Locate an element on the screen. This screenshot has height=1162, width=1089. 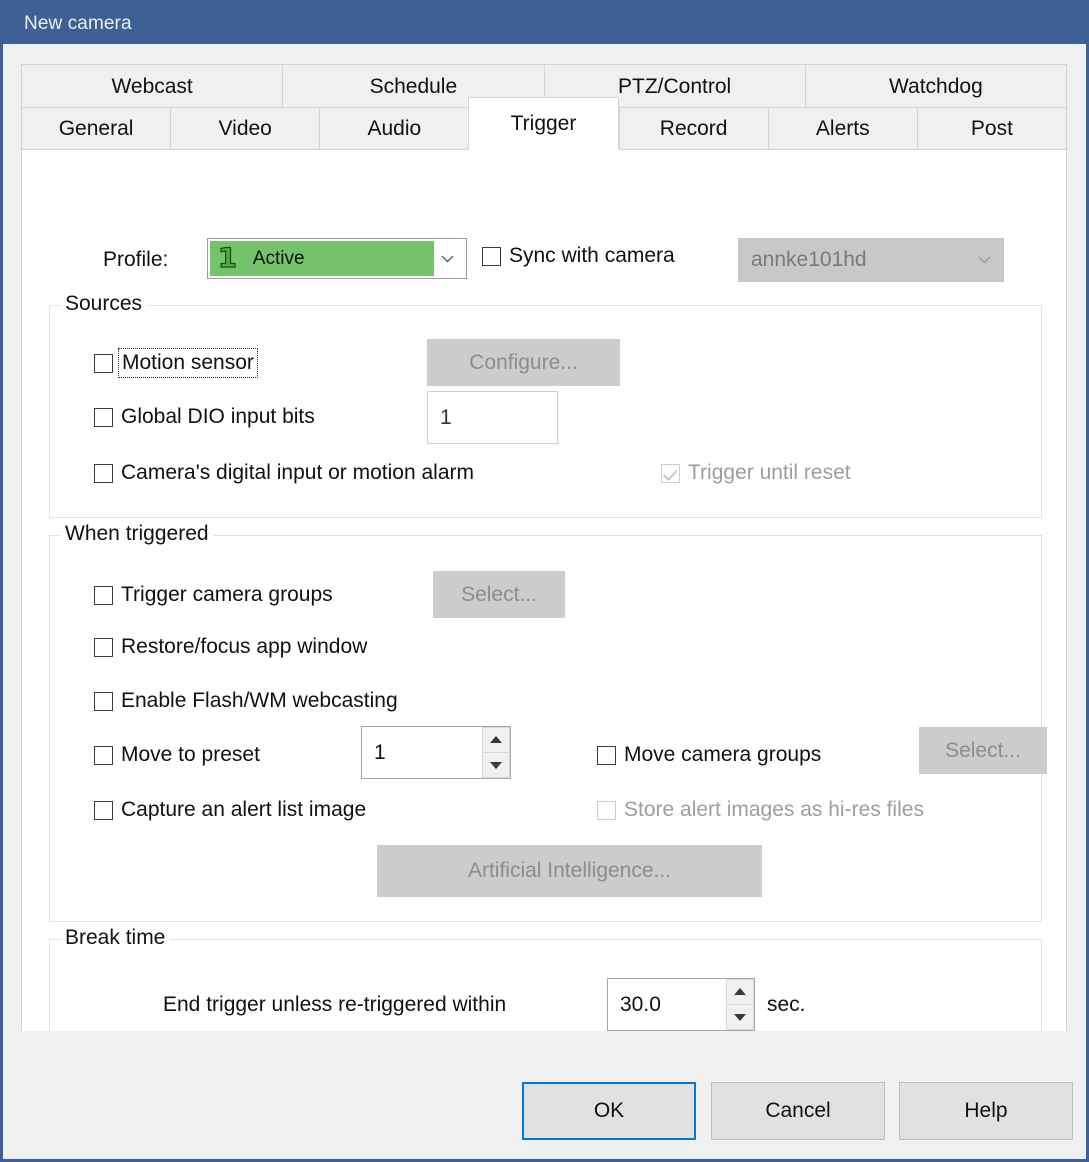
move-to-preset-label: Move to preset is located at coordinates (190, 754).